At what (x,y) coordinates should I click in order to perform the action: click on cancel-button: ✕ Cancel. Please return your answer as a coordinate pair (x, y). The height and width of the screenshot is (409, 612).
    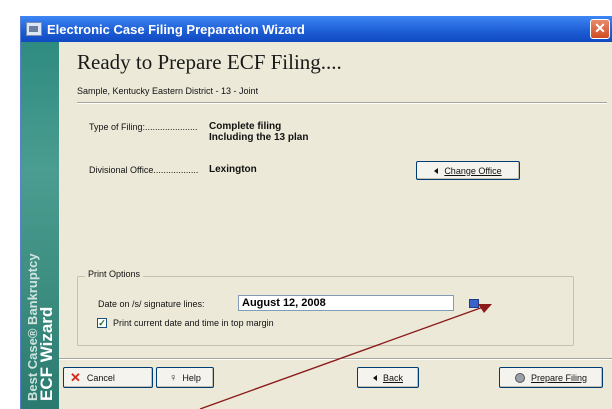
    Looking at the image, I should click on (108, 377).